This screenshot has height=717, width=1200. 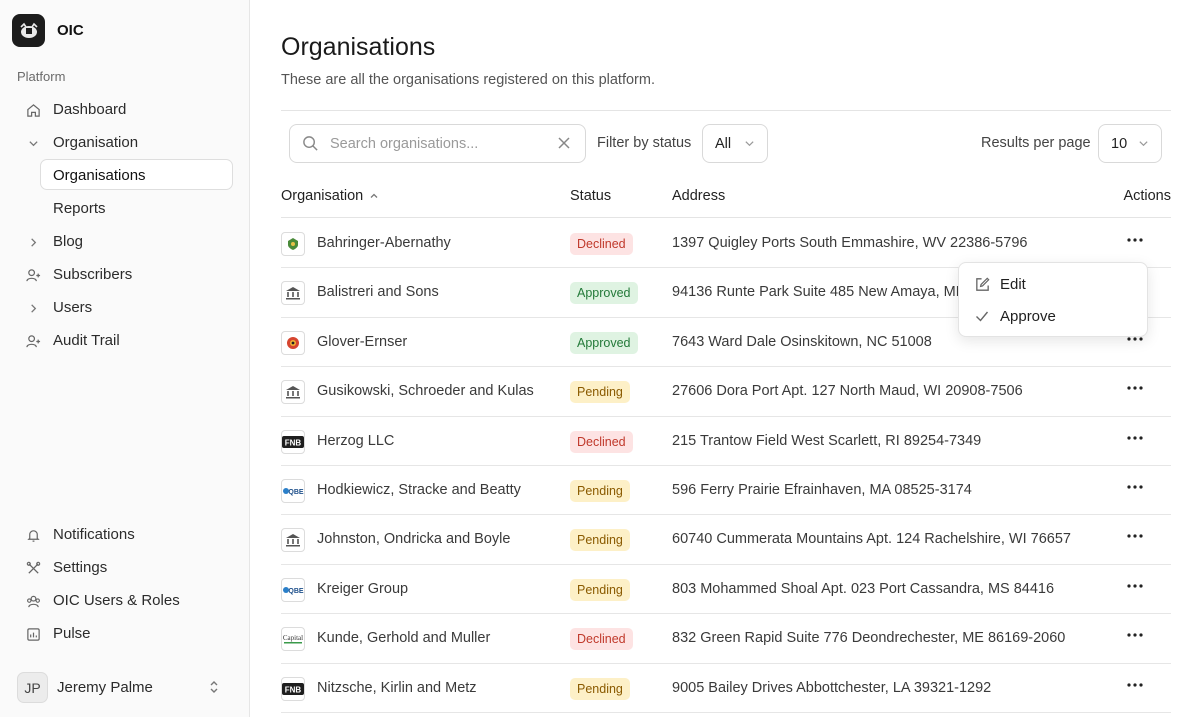 I want to click on sidebar-item-users: Users, so click(x=124, y=307).